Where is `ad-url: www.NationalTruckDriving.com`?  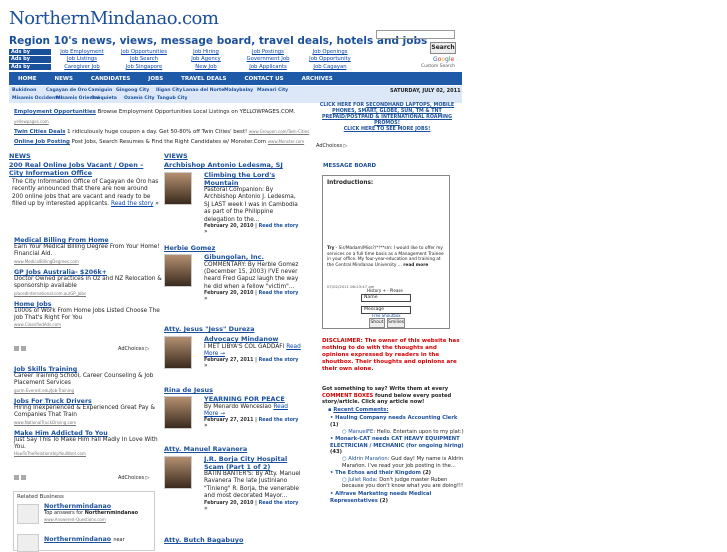
ad-url: www.NationalTruckDriving.com is located at coordinates (89, 422).